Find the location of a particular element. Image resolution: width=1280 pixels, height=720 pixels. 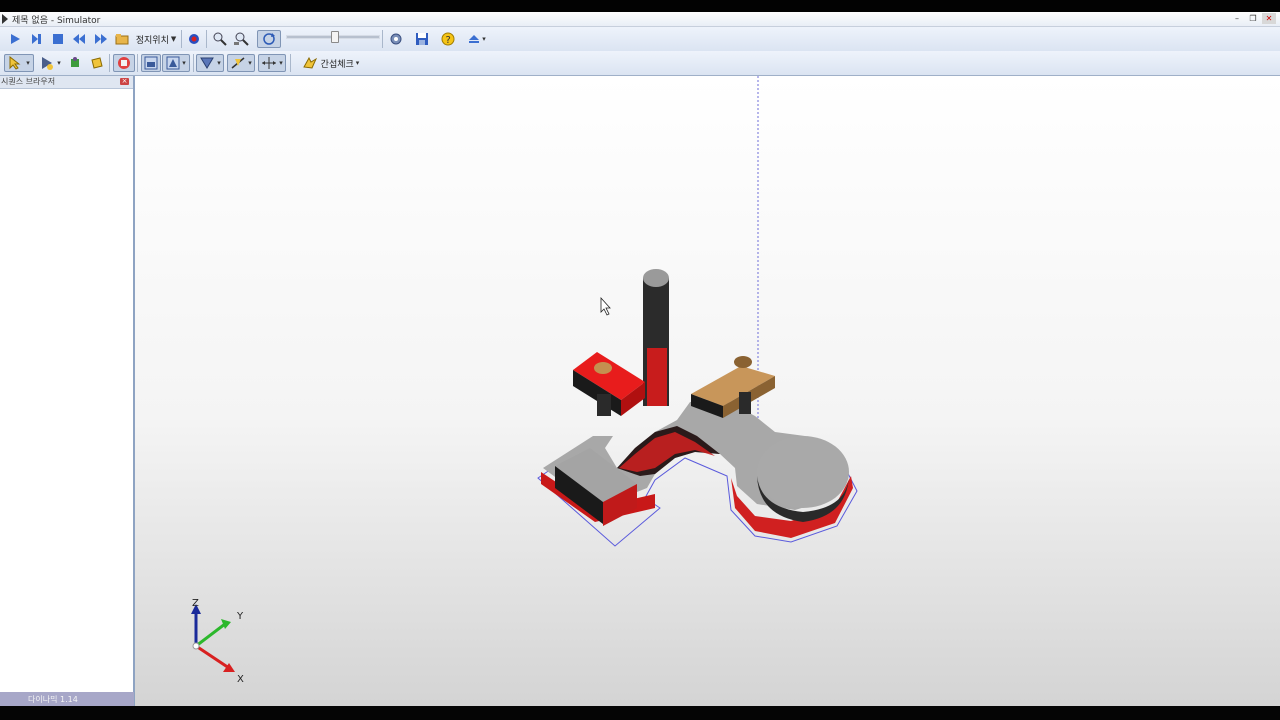

zoom-fit-icon is located at coordinates (241, 39).